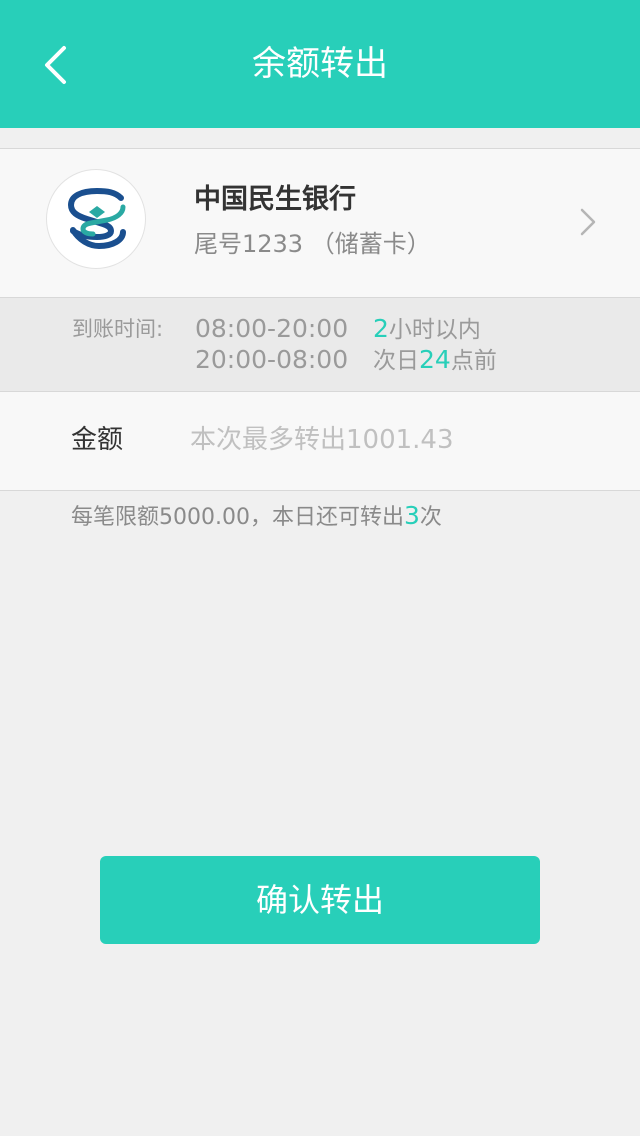 The height and width of the screenshot is (1136, 640). I want to click on bank-card-selector: 中国民生银行 尾号1233 （储蓄卡）, so click(320, 223).